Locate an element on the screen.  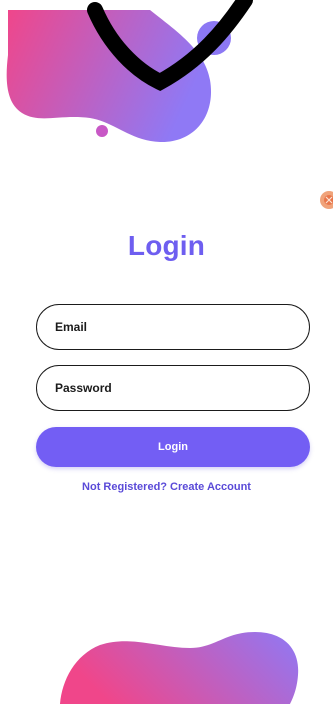
password-field is located at coordinates (173, 388).